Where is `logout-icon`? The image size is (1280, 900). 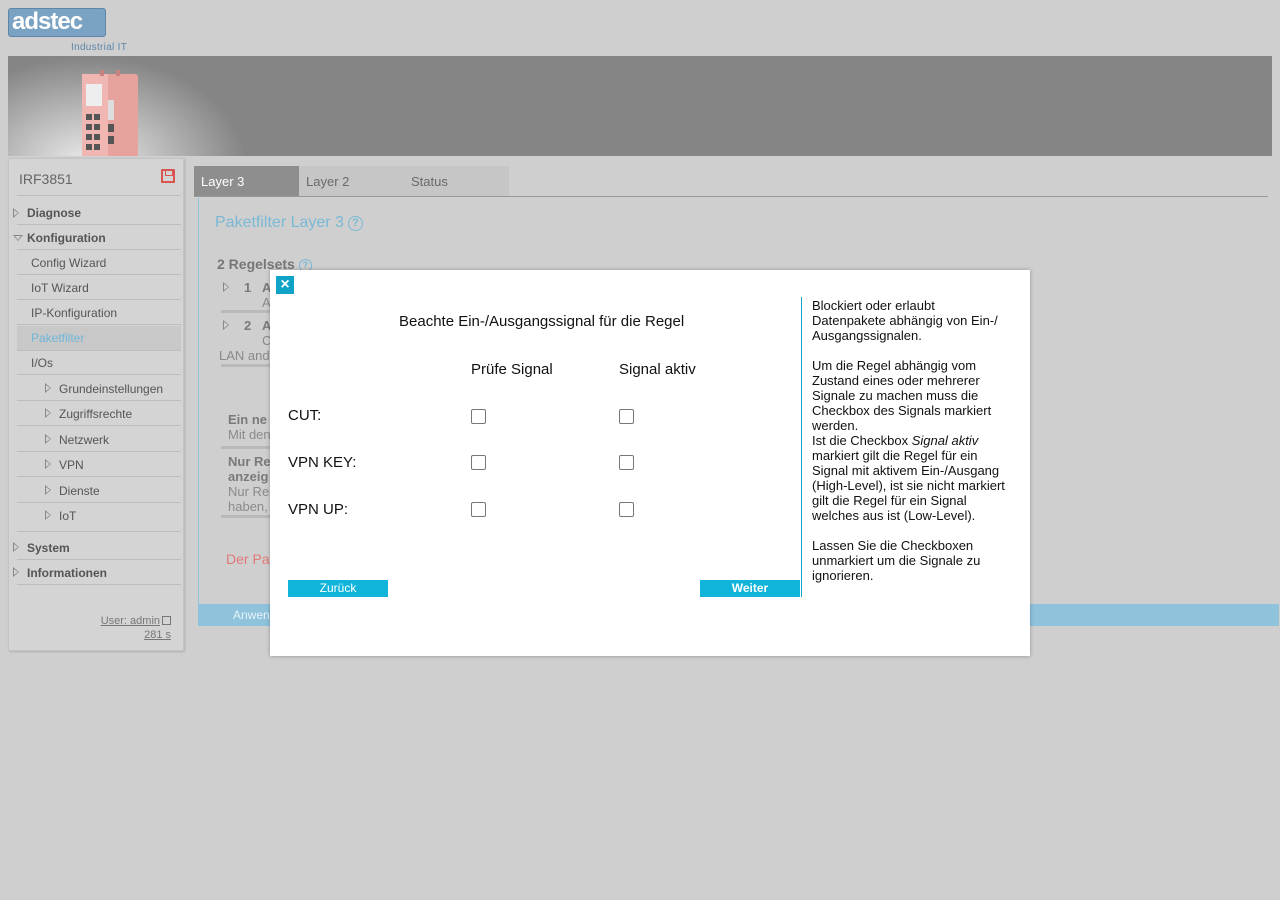 logout-icon is located at coordinates (166, 620).